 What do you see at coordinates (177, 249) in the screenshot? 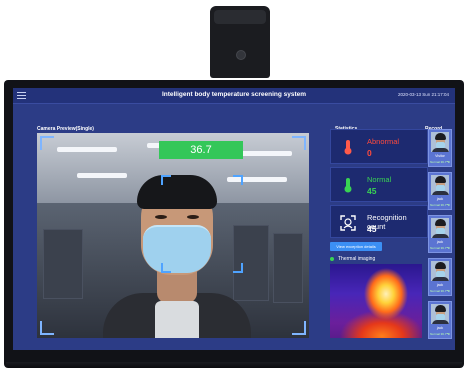
I see `face-mask` at bounding box center [177, 249].